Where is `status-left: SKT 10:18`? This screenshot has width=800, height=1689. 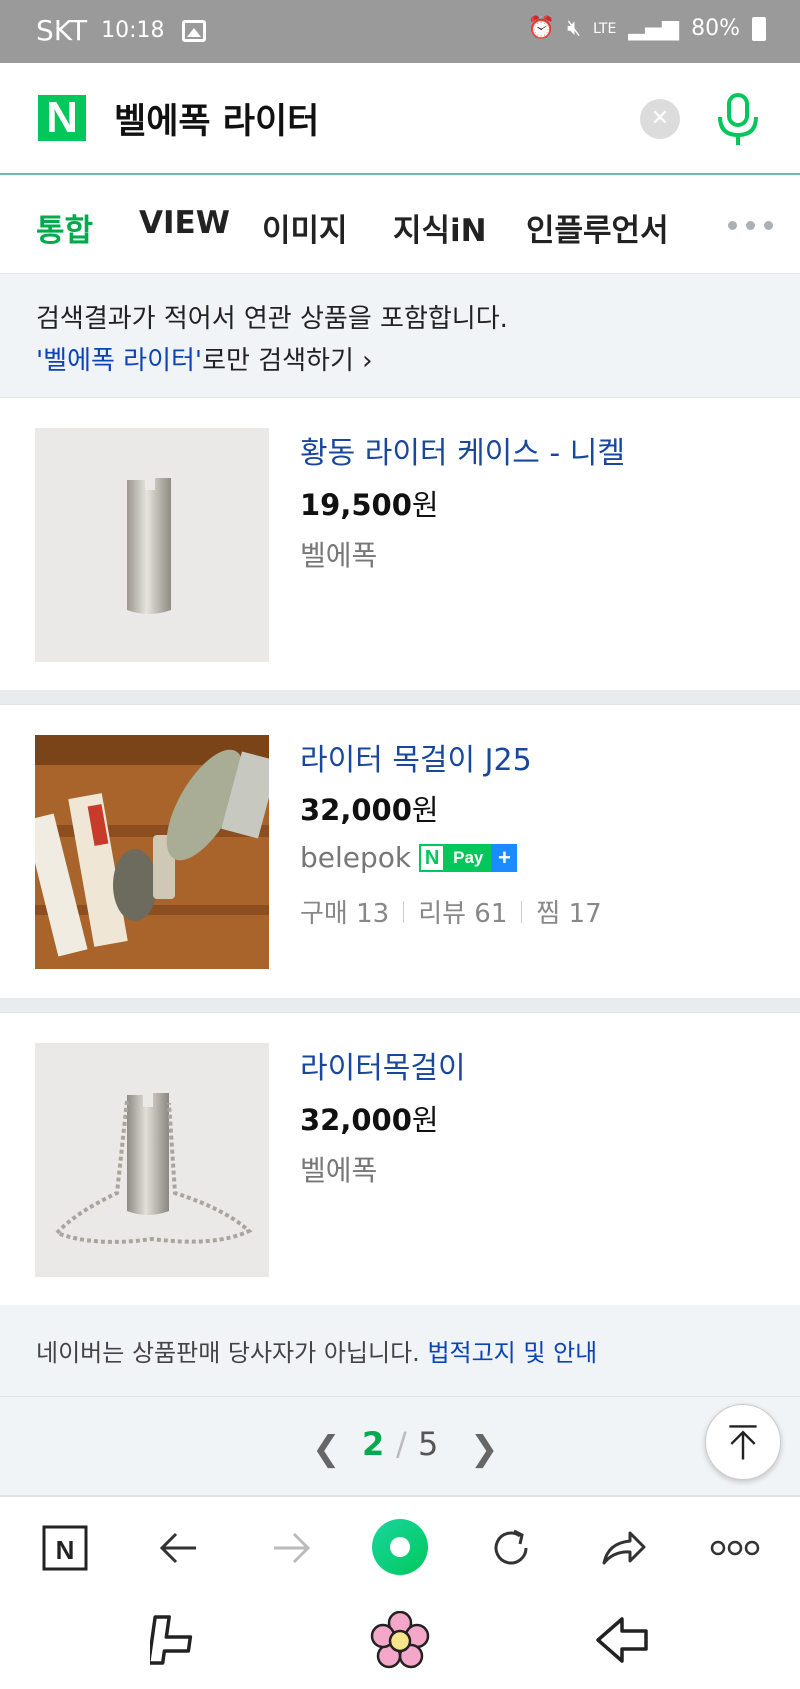
status-left: SKT 10:18 is located at coordinates (121, 30).